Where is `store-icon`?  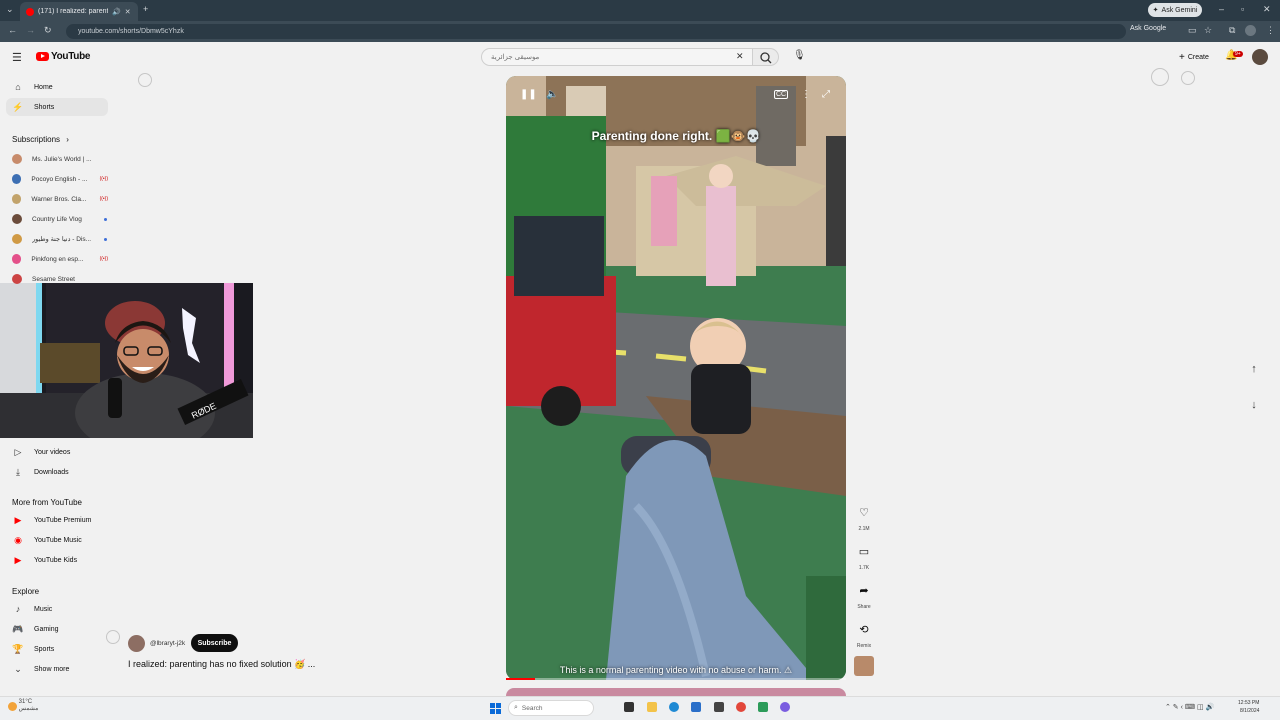
store-icon is located at coordinates (696, 707).